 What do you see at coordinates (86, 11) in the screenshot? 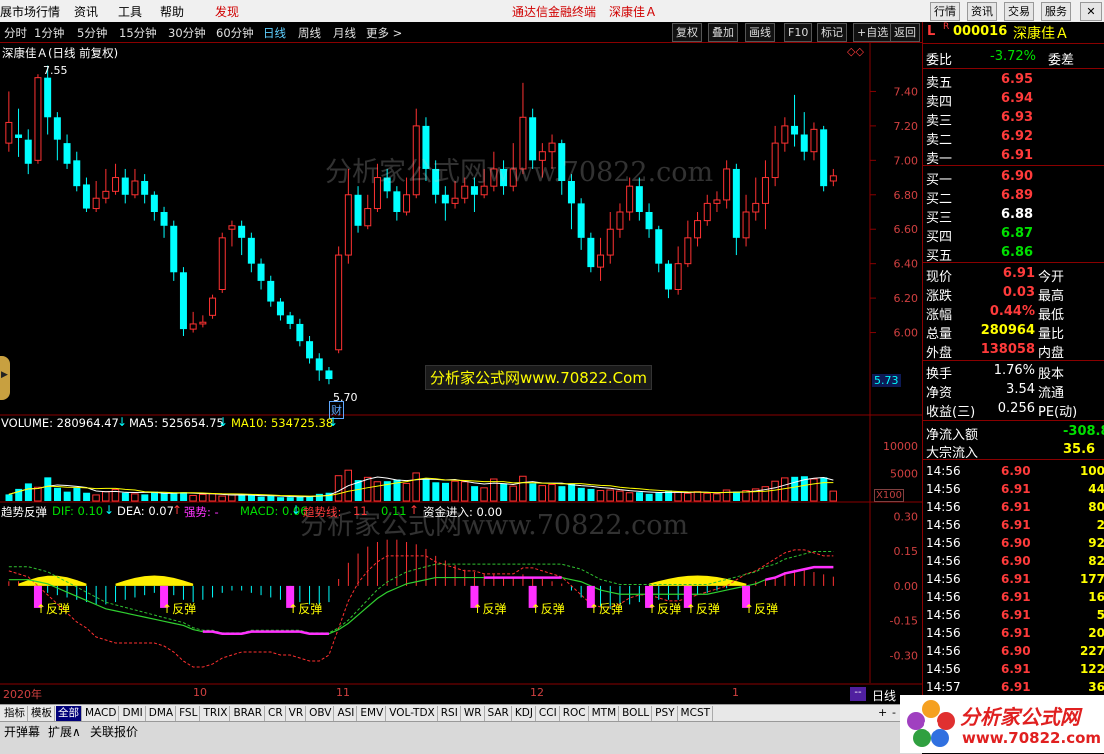
I see `menu-info: 资讯` at bounding box center [86, 11].